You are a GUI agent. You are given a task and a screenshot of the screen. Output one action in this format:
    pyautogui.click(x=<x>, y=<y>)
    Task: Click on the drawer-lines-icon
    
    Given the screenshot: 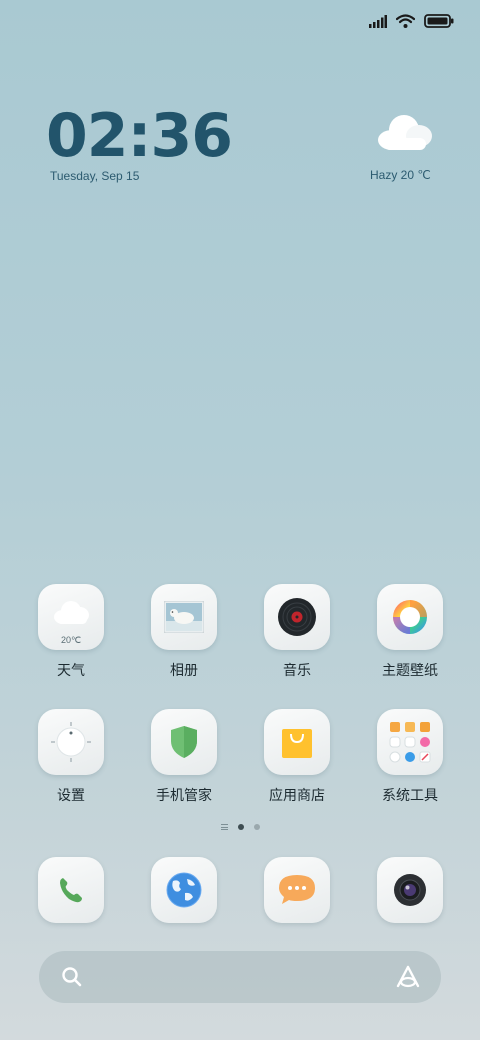 What is the action you would take?
    pyautogui.click(x=224, y=827)
    